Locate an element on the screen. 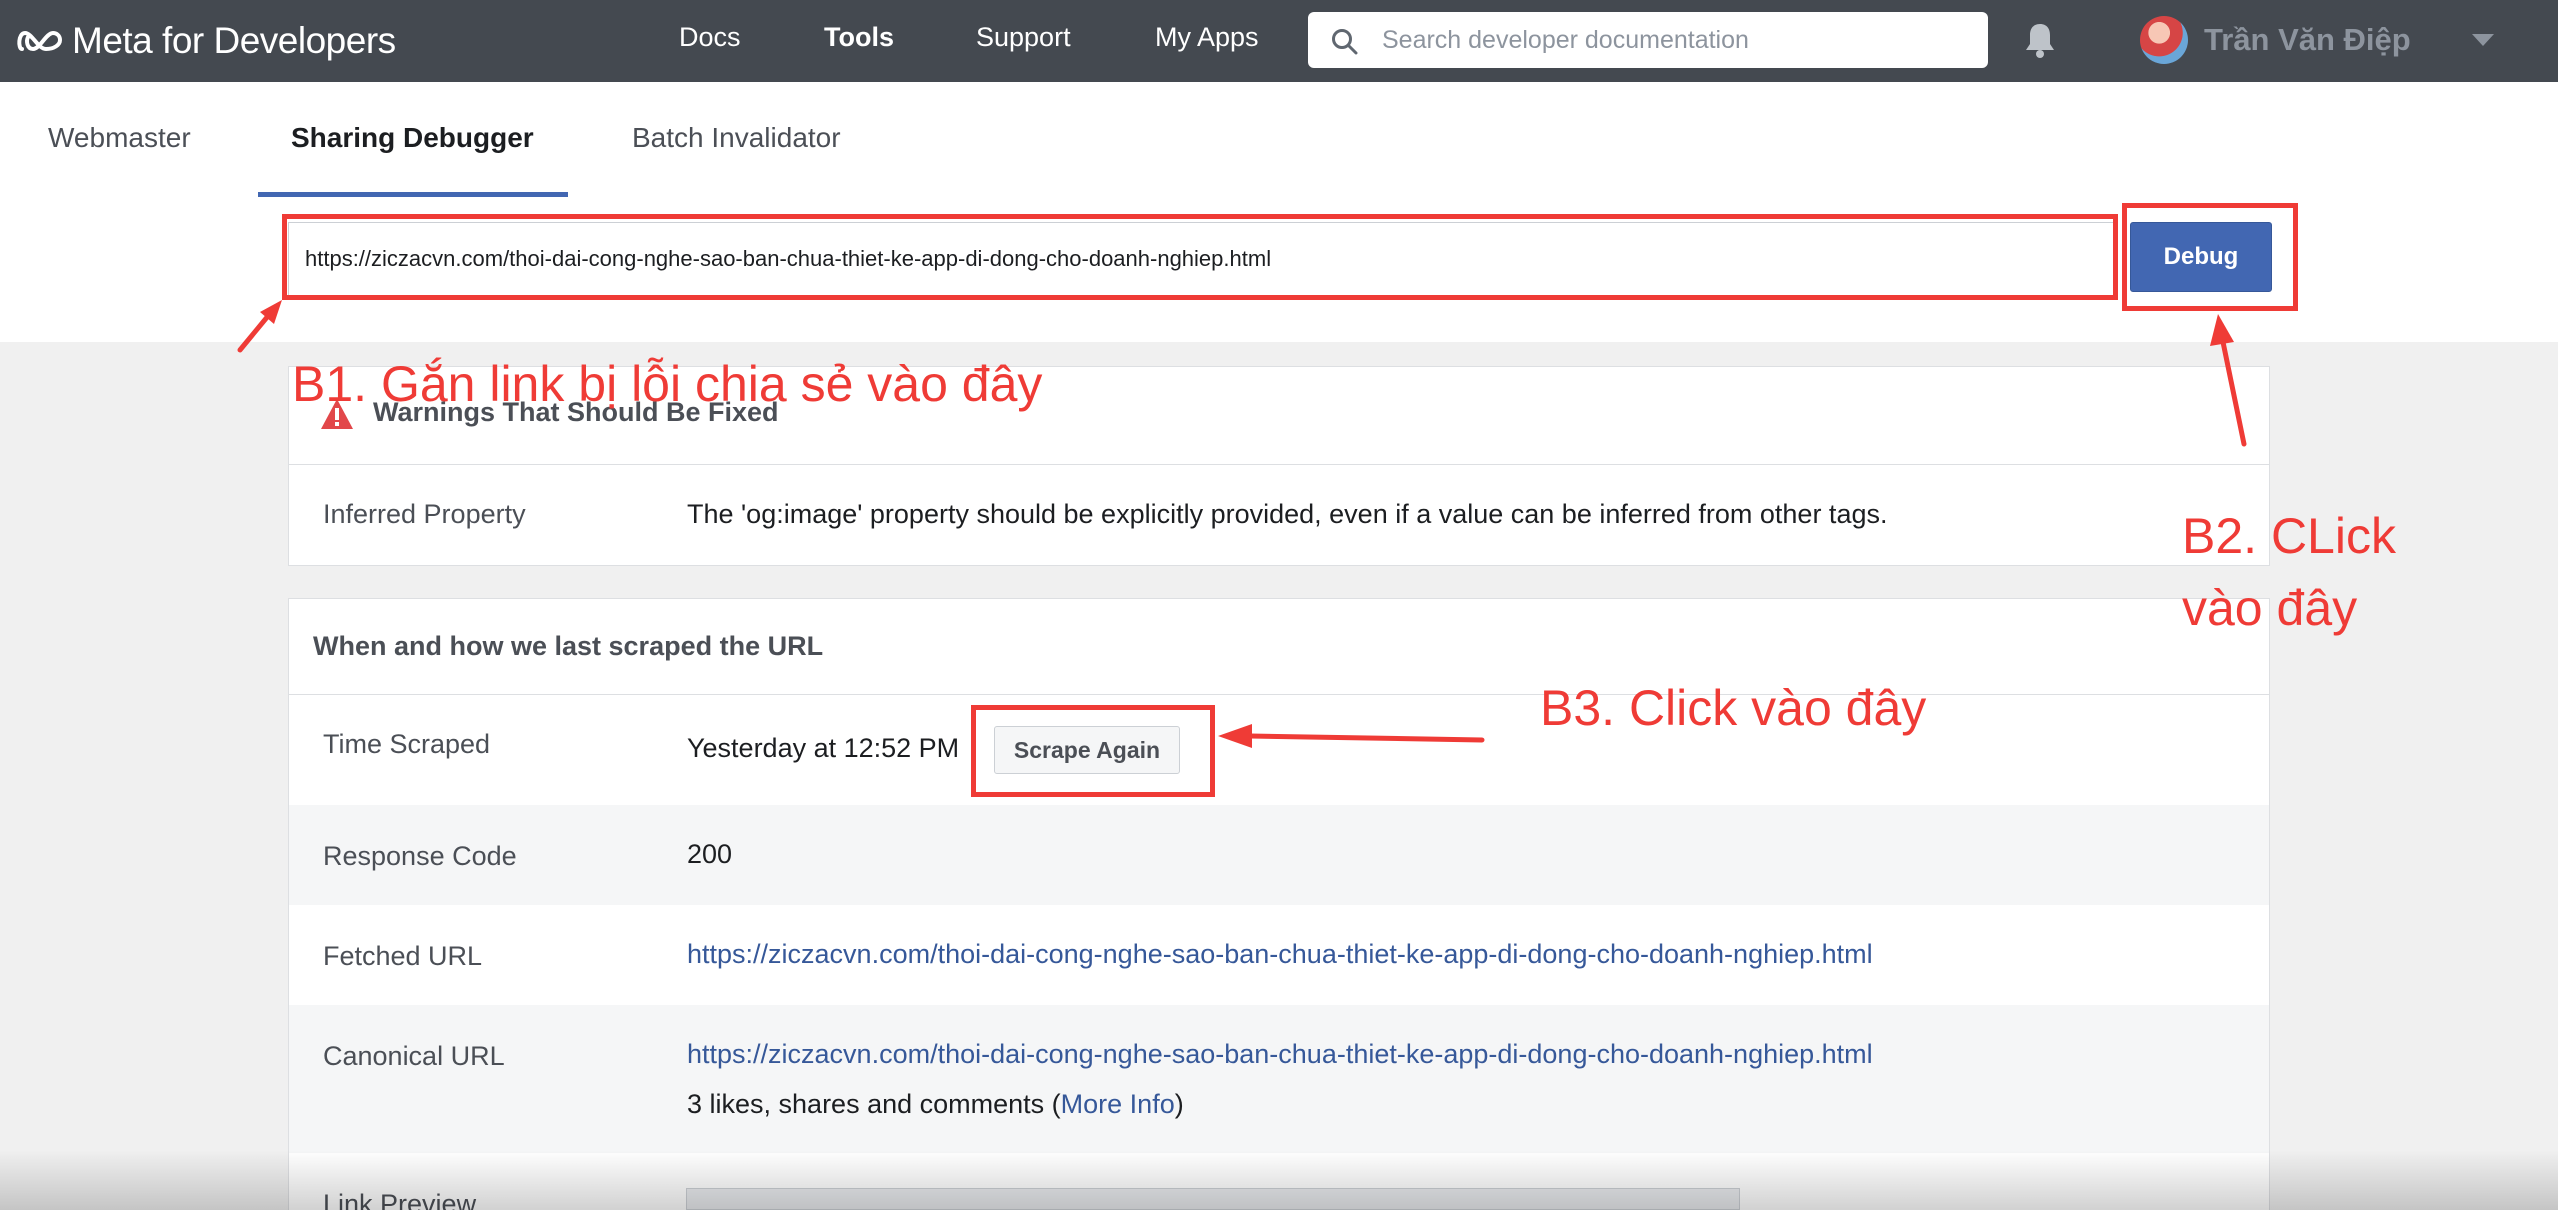  annotation-b3: B3. Click vào đây is located at coordinates (1733, 708).